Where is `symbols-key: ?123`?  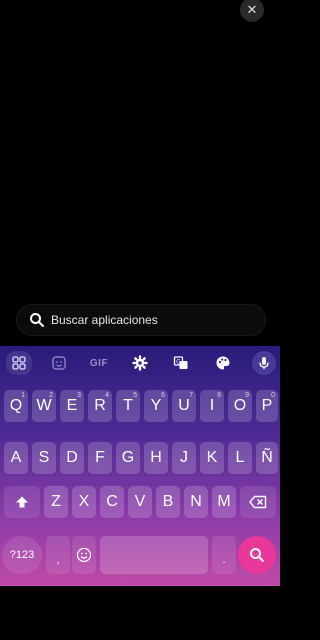
symbols-key: ?123 is located at coordinates (22, 555).